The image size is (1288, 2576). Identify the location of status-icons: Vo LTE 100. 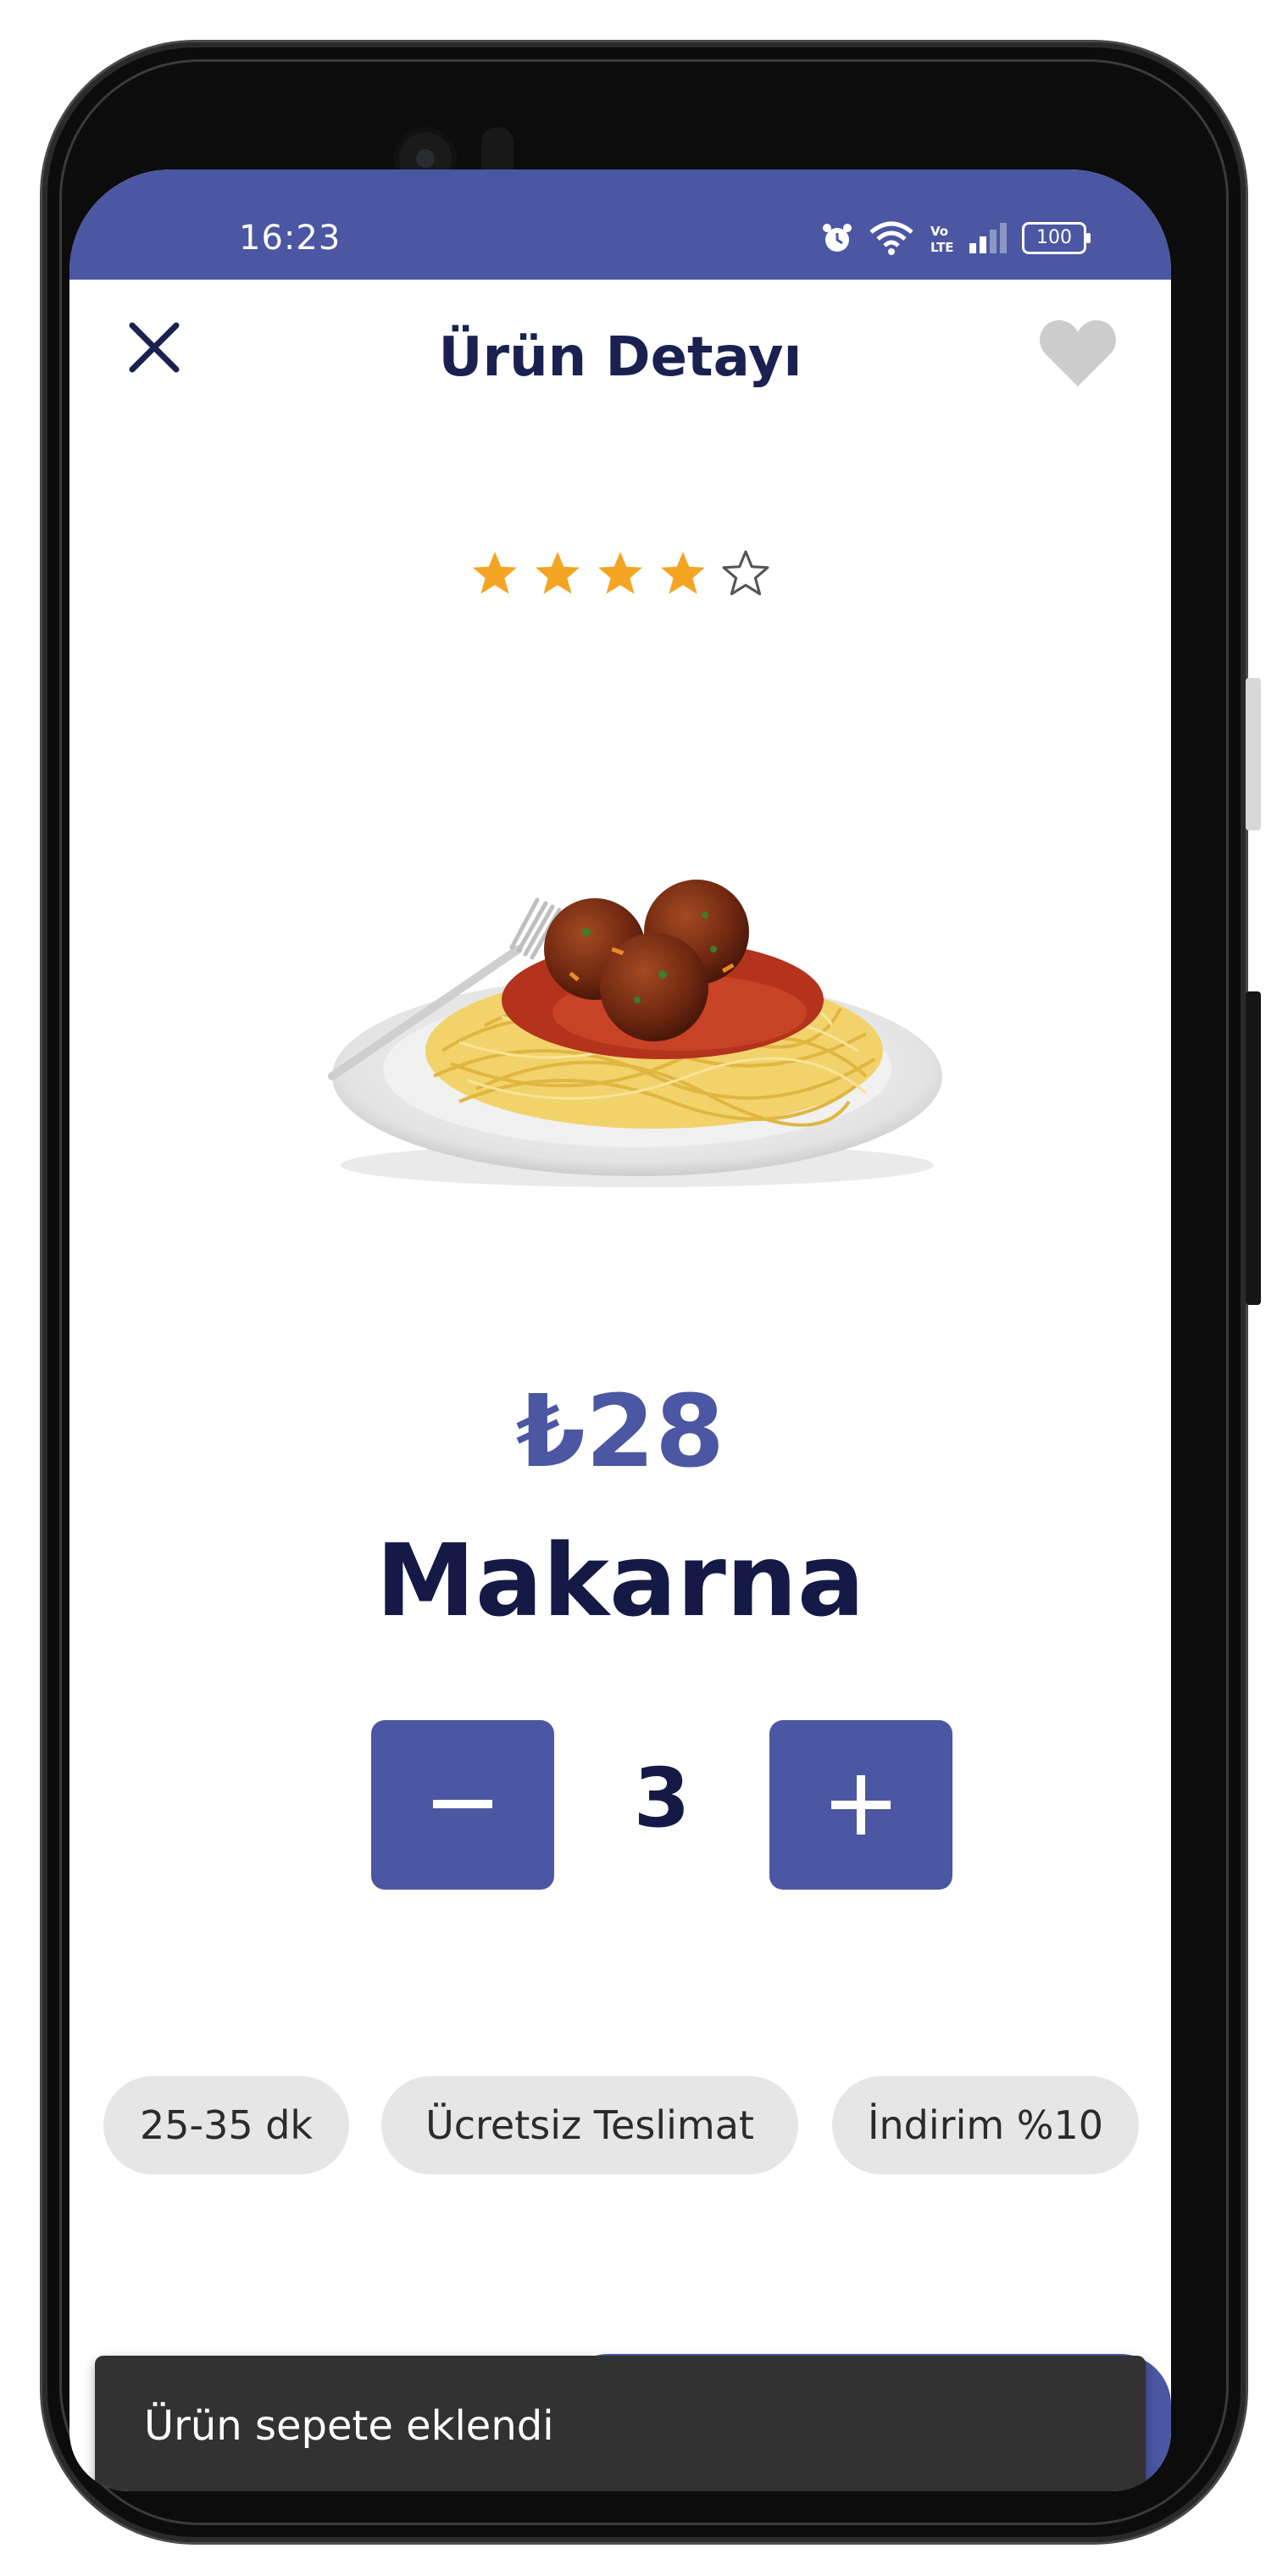
(955, 238).